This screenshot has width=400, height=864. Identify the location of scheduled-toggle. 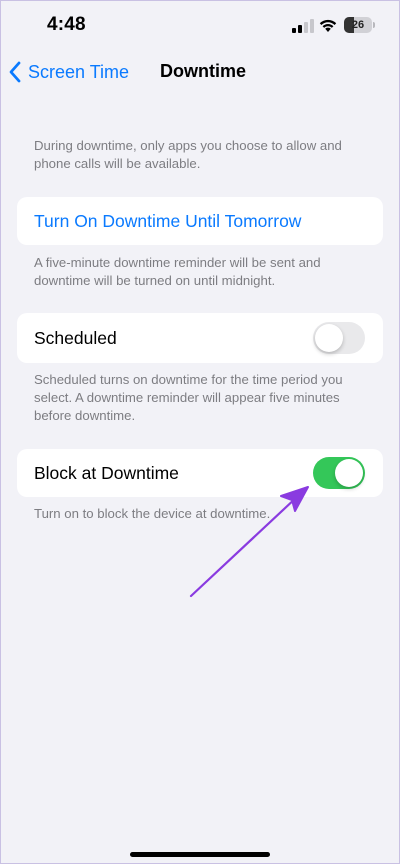
(339, 338).